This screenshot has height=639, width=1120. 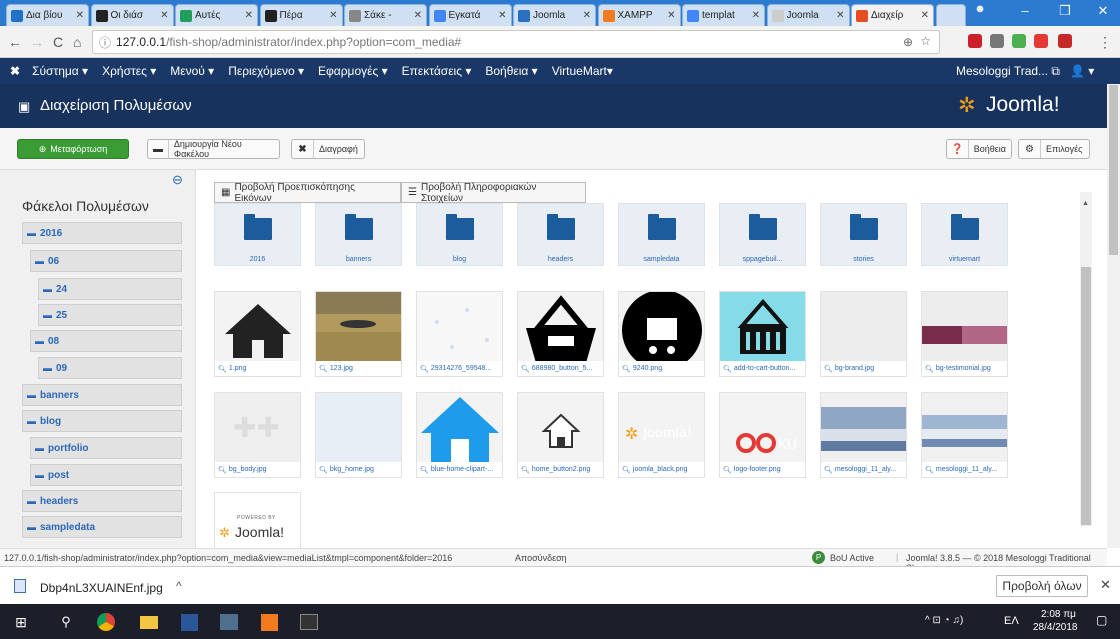 What do you see at coordinates (1082, 71) in the screenshot?
I see `user-icon: 👤 ▾` at bounding box center [1082, 71].